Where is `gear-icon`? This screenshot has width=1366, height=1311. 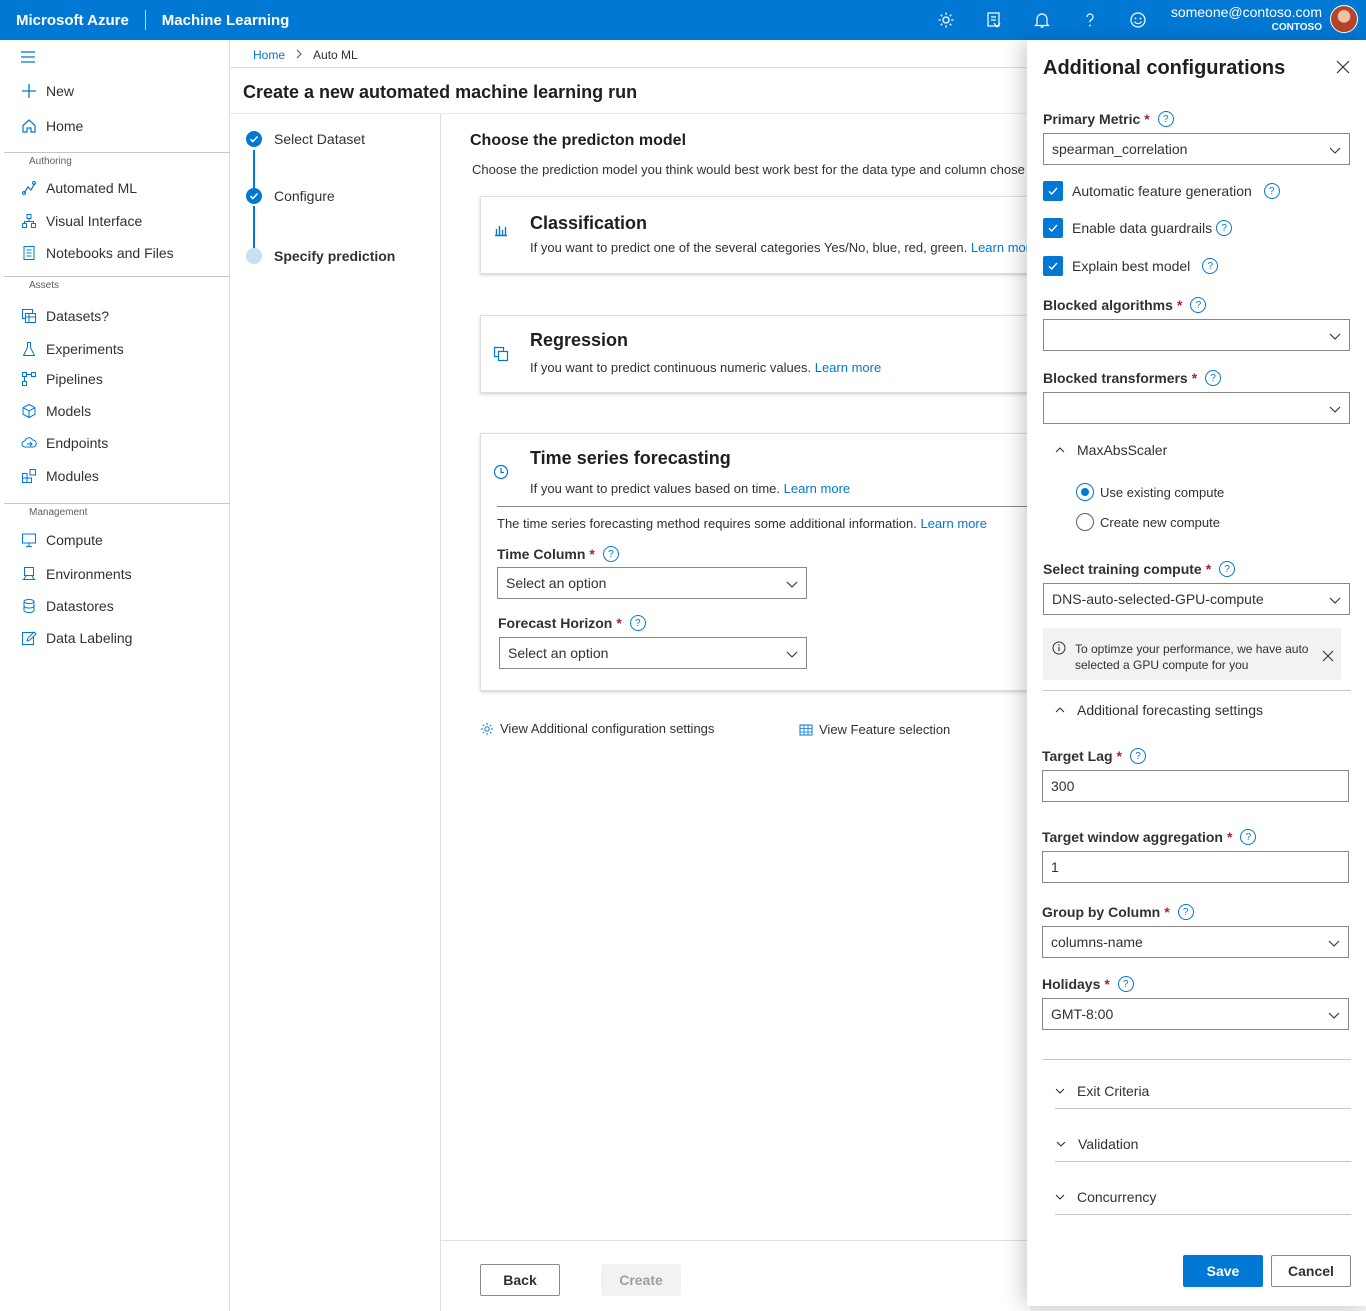 gear-icon is located at coordinates (487, 729).